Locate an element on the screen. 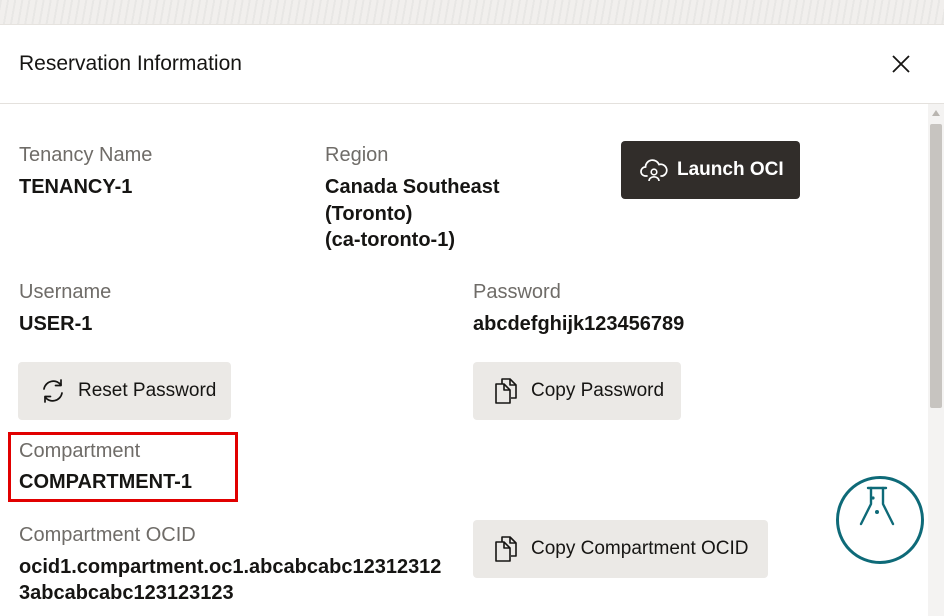 This screenshot has width=944, height=616. compartment-value: COMPARTMENT-1 is located at coordinates (105, 482).